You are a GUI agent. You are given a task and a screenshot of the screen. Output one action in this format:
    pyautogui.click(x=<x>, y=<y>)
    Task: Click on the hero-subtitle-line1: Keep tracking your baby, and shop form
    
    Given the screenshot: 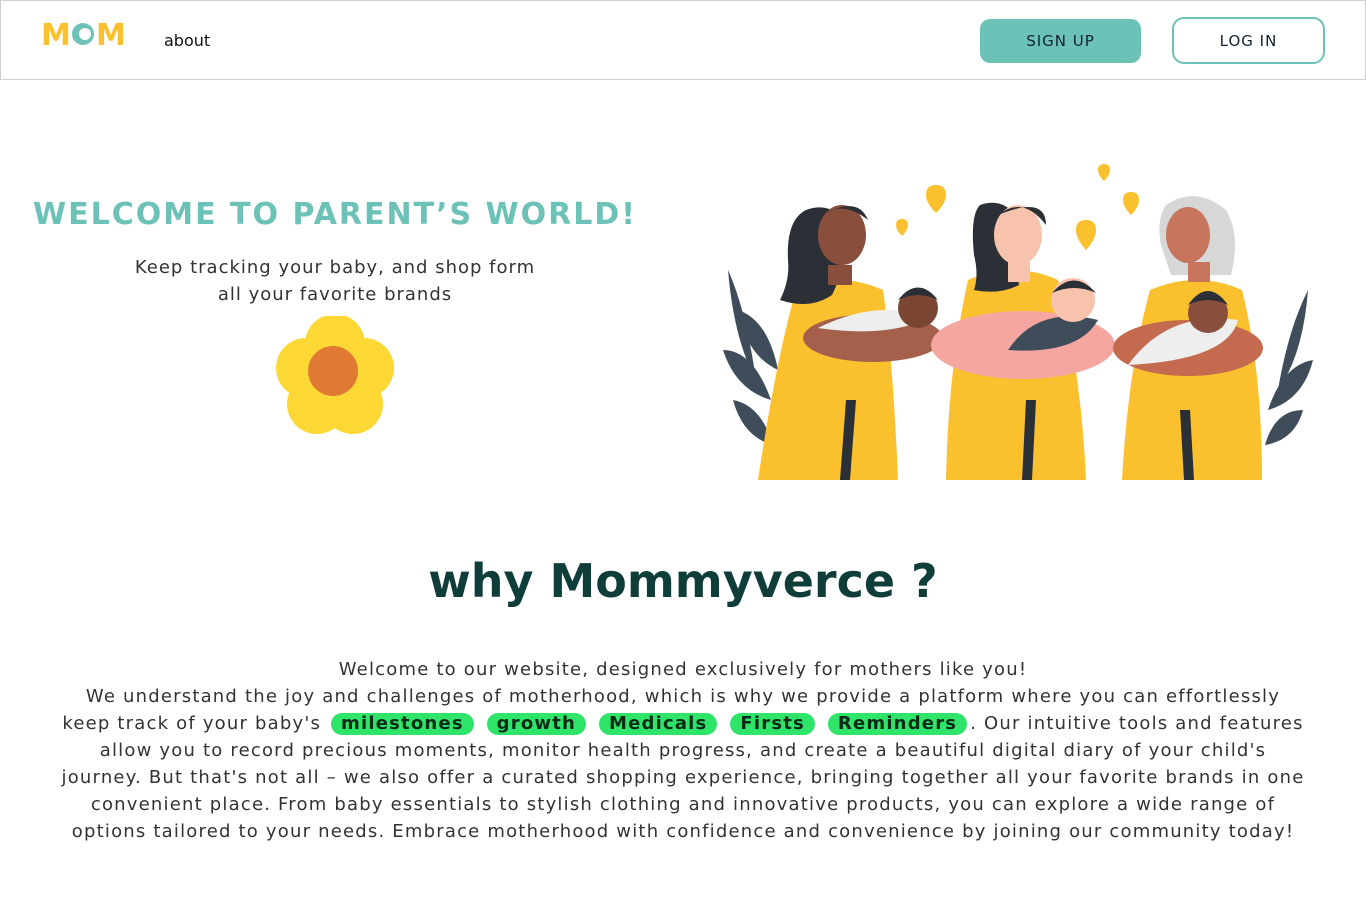 What is the action you would take?
    pyautogui.click(x=335, y=267)
    